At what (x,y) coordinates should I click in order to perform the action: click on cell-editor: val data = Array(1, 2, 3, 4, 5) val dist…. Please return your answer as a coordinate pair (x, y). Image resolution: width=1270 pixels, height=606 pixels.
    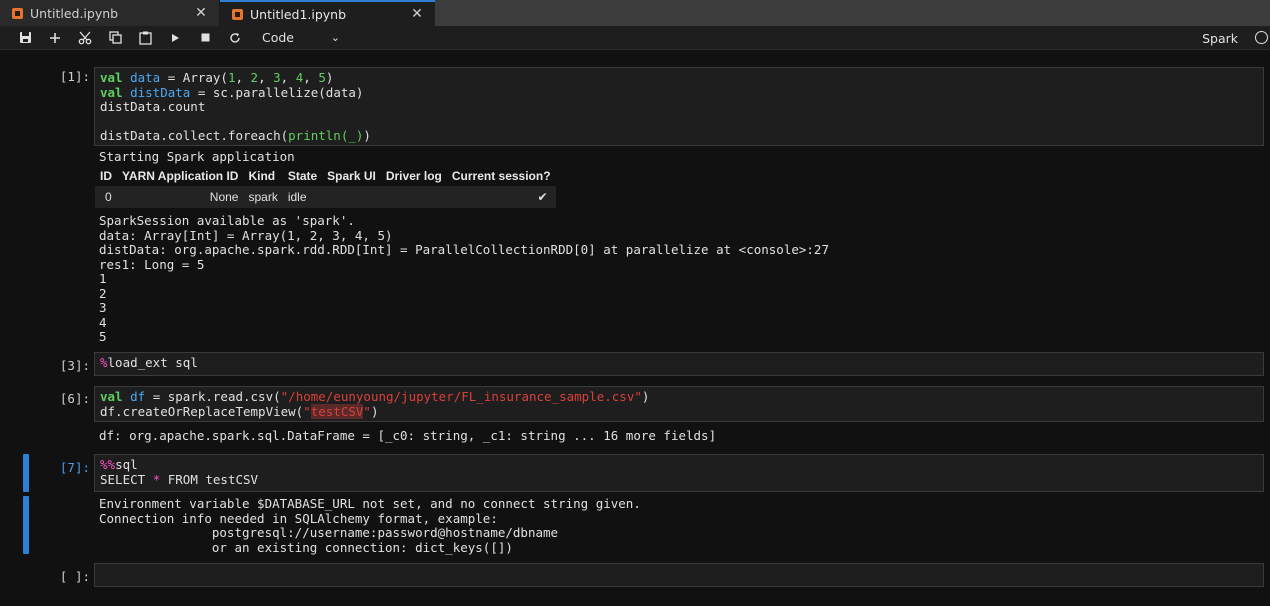
    Looking at the image, I should click on (679, 106).